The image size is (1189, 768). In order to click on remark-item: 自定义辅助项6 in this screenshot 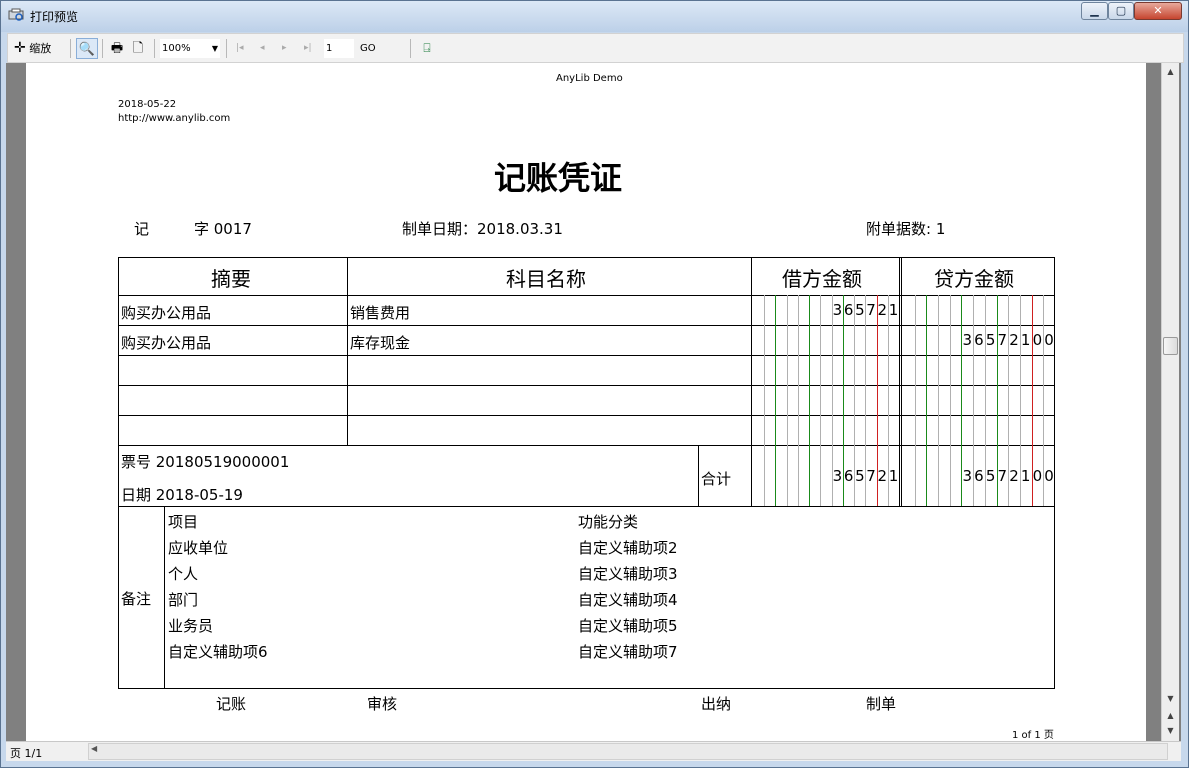, I will do `click(218, 652)`.